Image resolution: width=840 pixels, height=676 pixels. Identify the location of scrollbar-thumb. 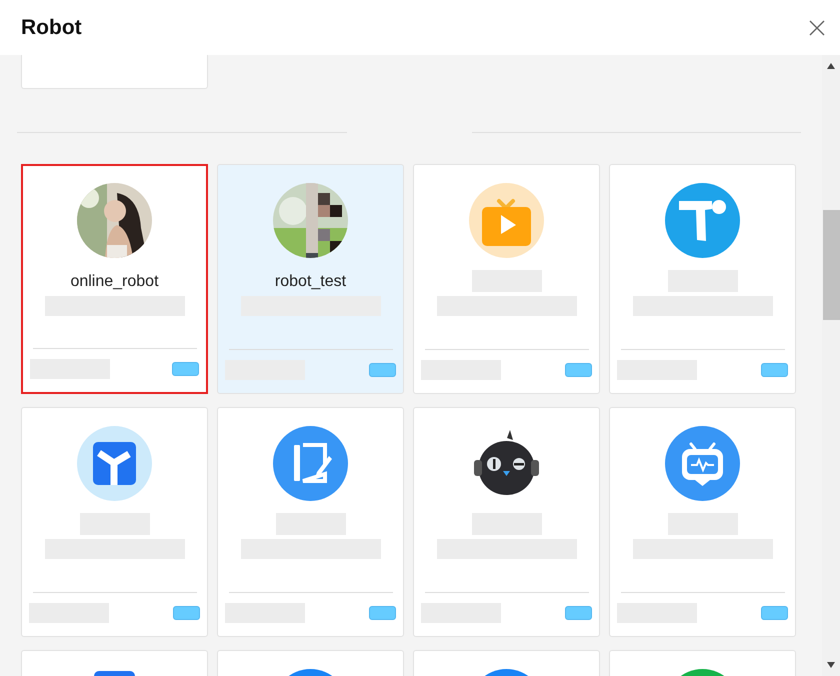
(831, 265).